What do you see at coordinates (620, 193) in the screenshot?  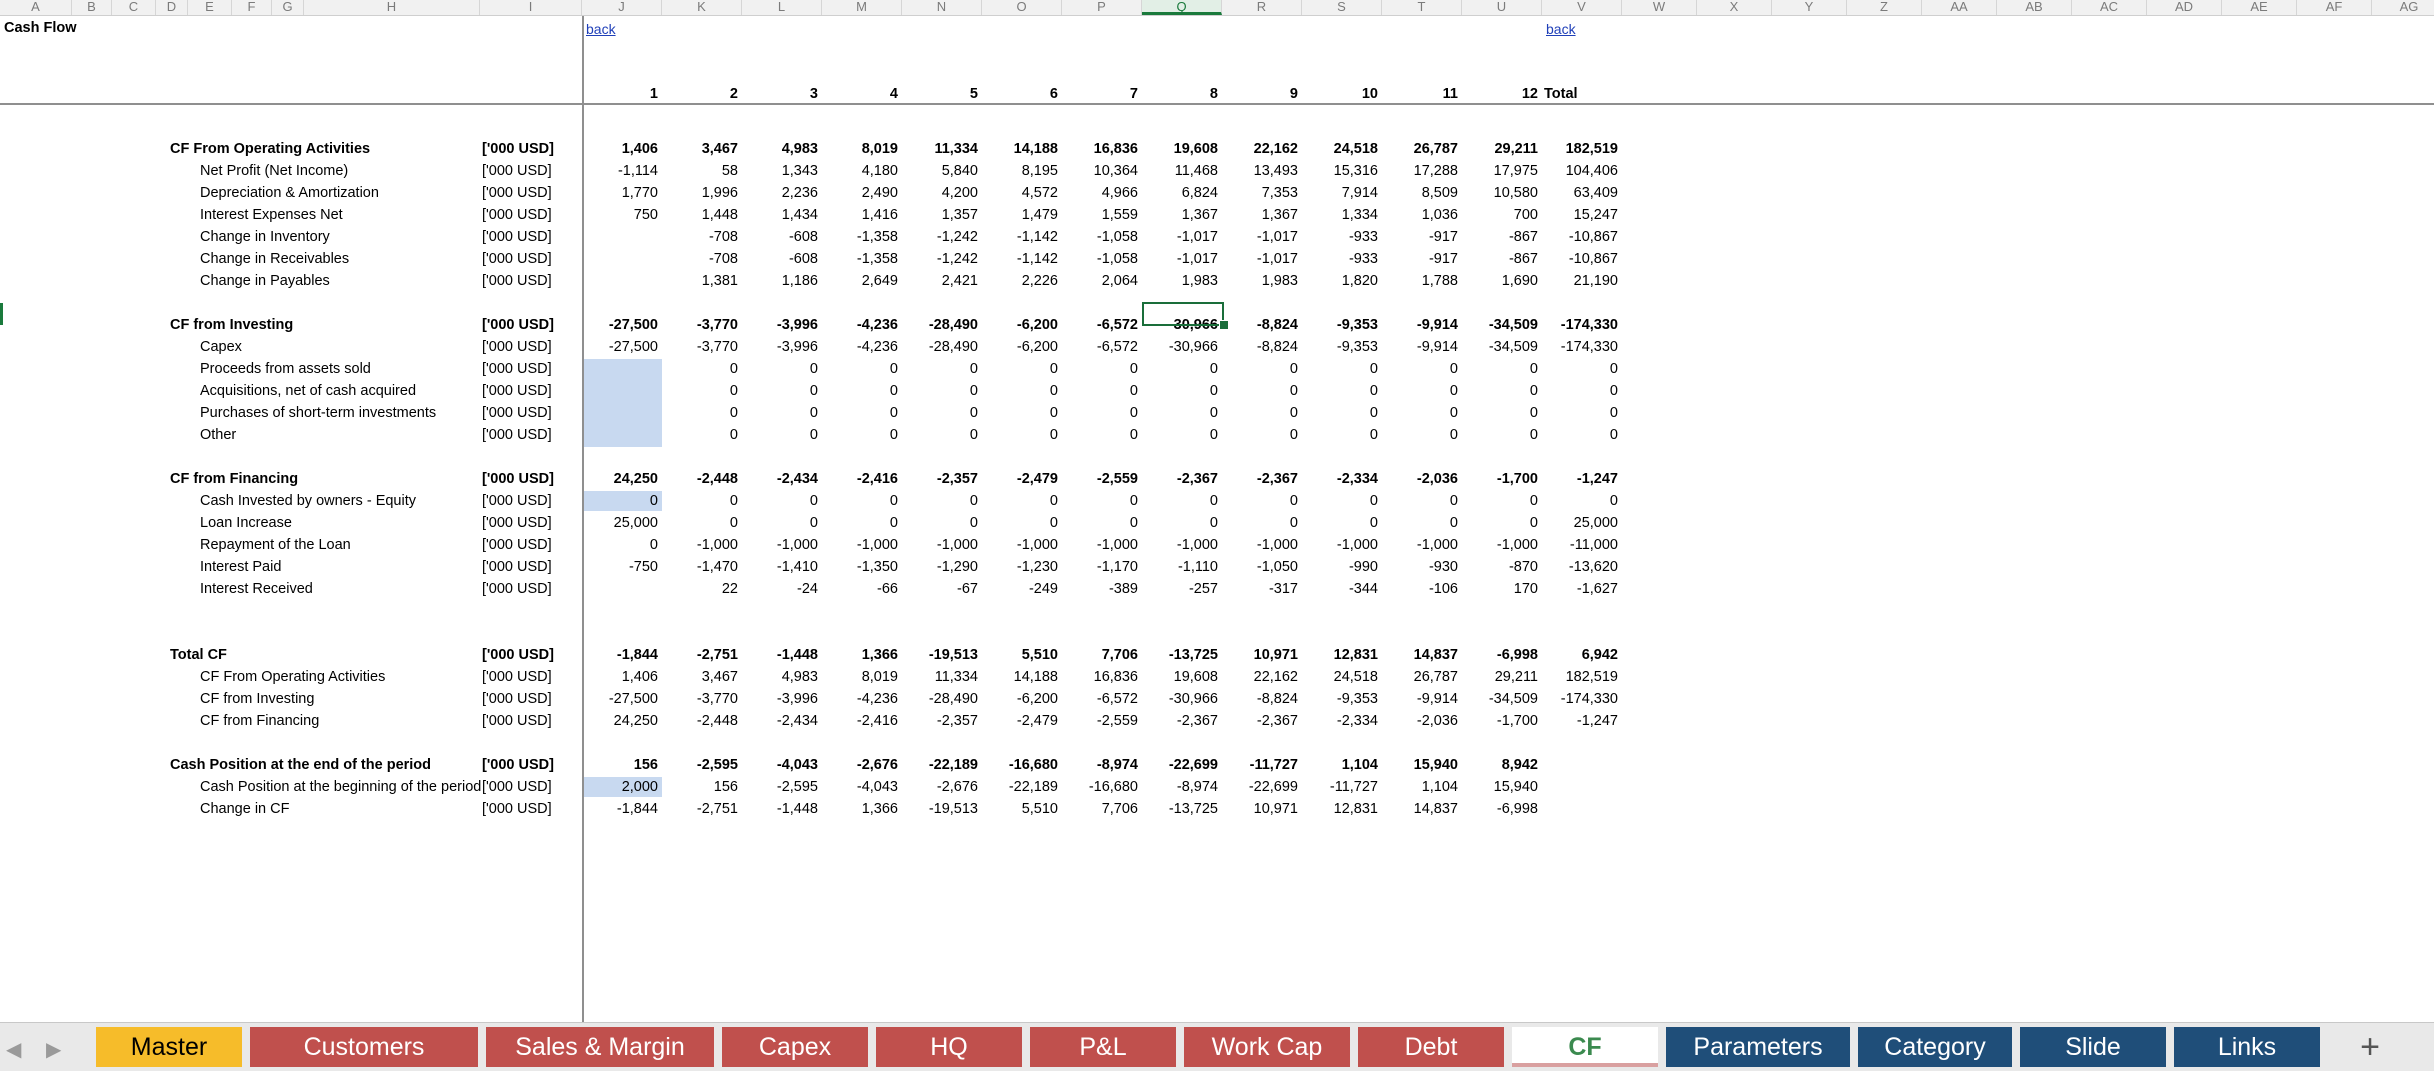 I see `value-cell: 1,770` at bounding box center [620, 193].